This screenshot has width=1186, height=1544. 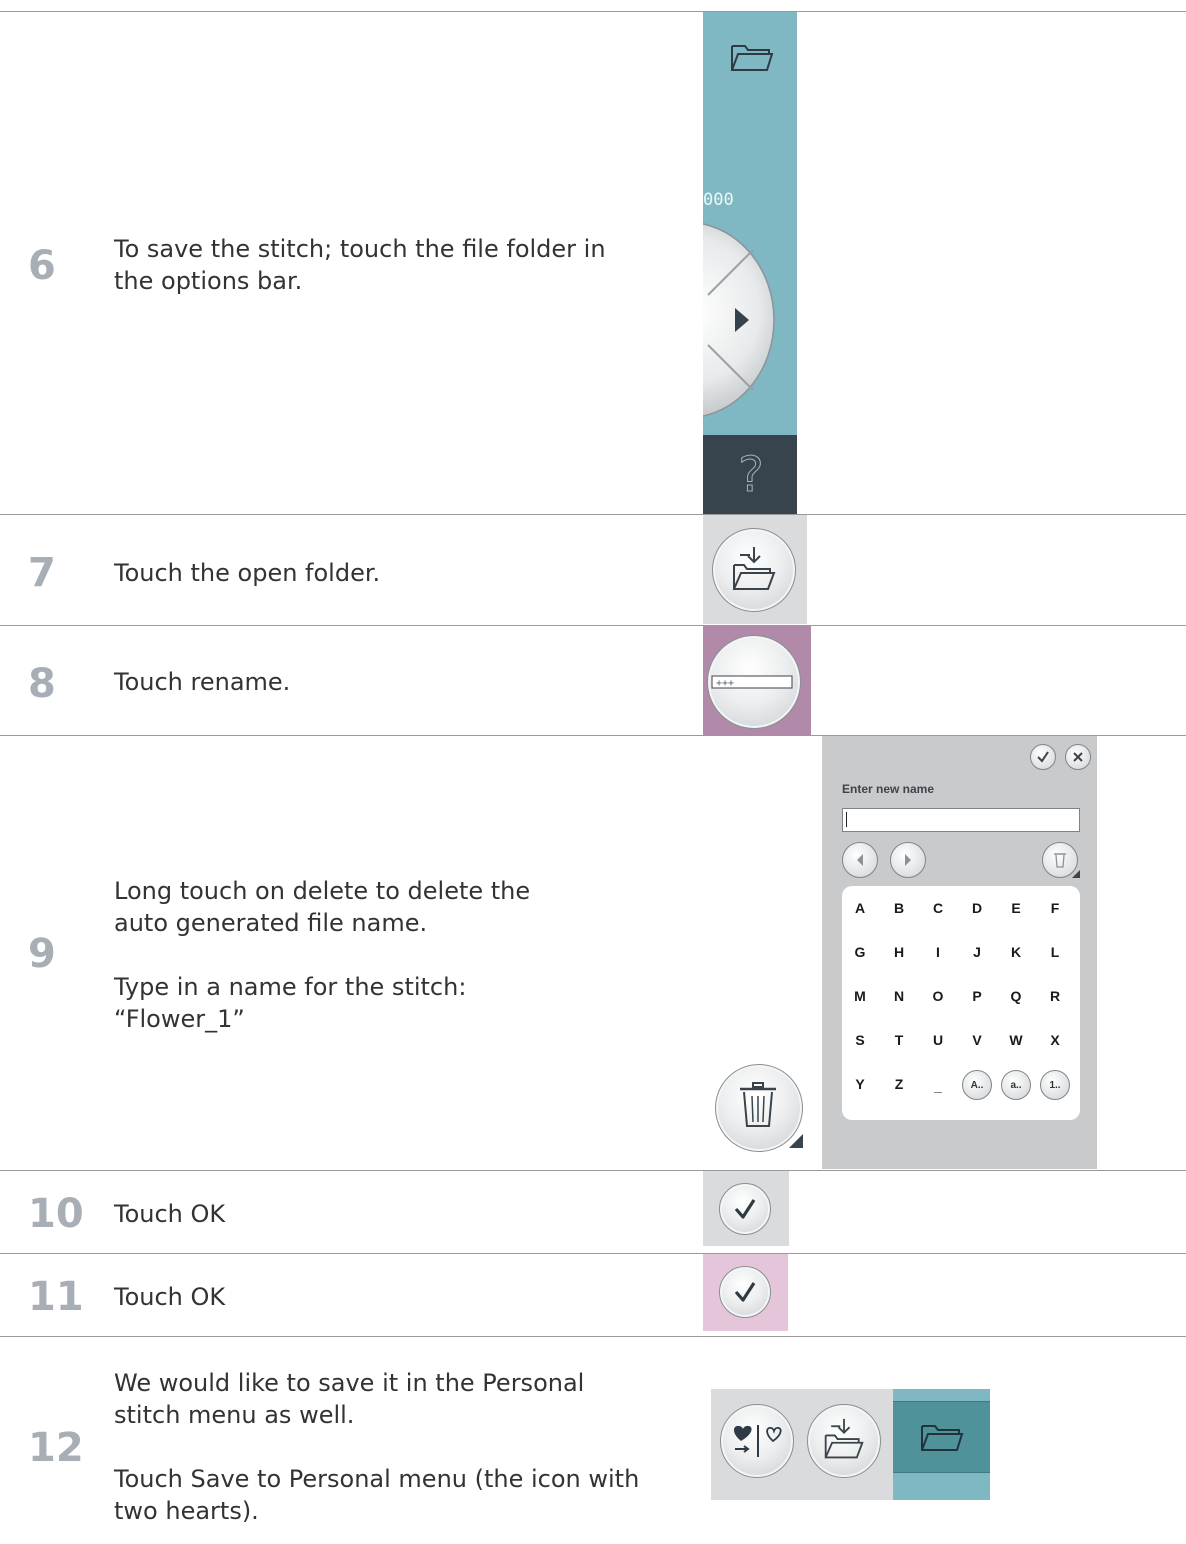 I want to click on step-number: 9, so click(x=42, y=954).